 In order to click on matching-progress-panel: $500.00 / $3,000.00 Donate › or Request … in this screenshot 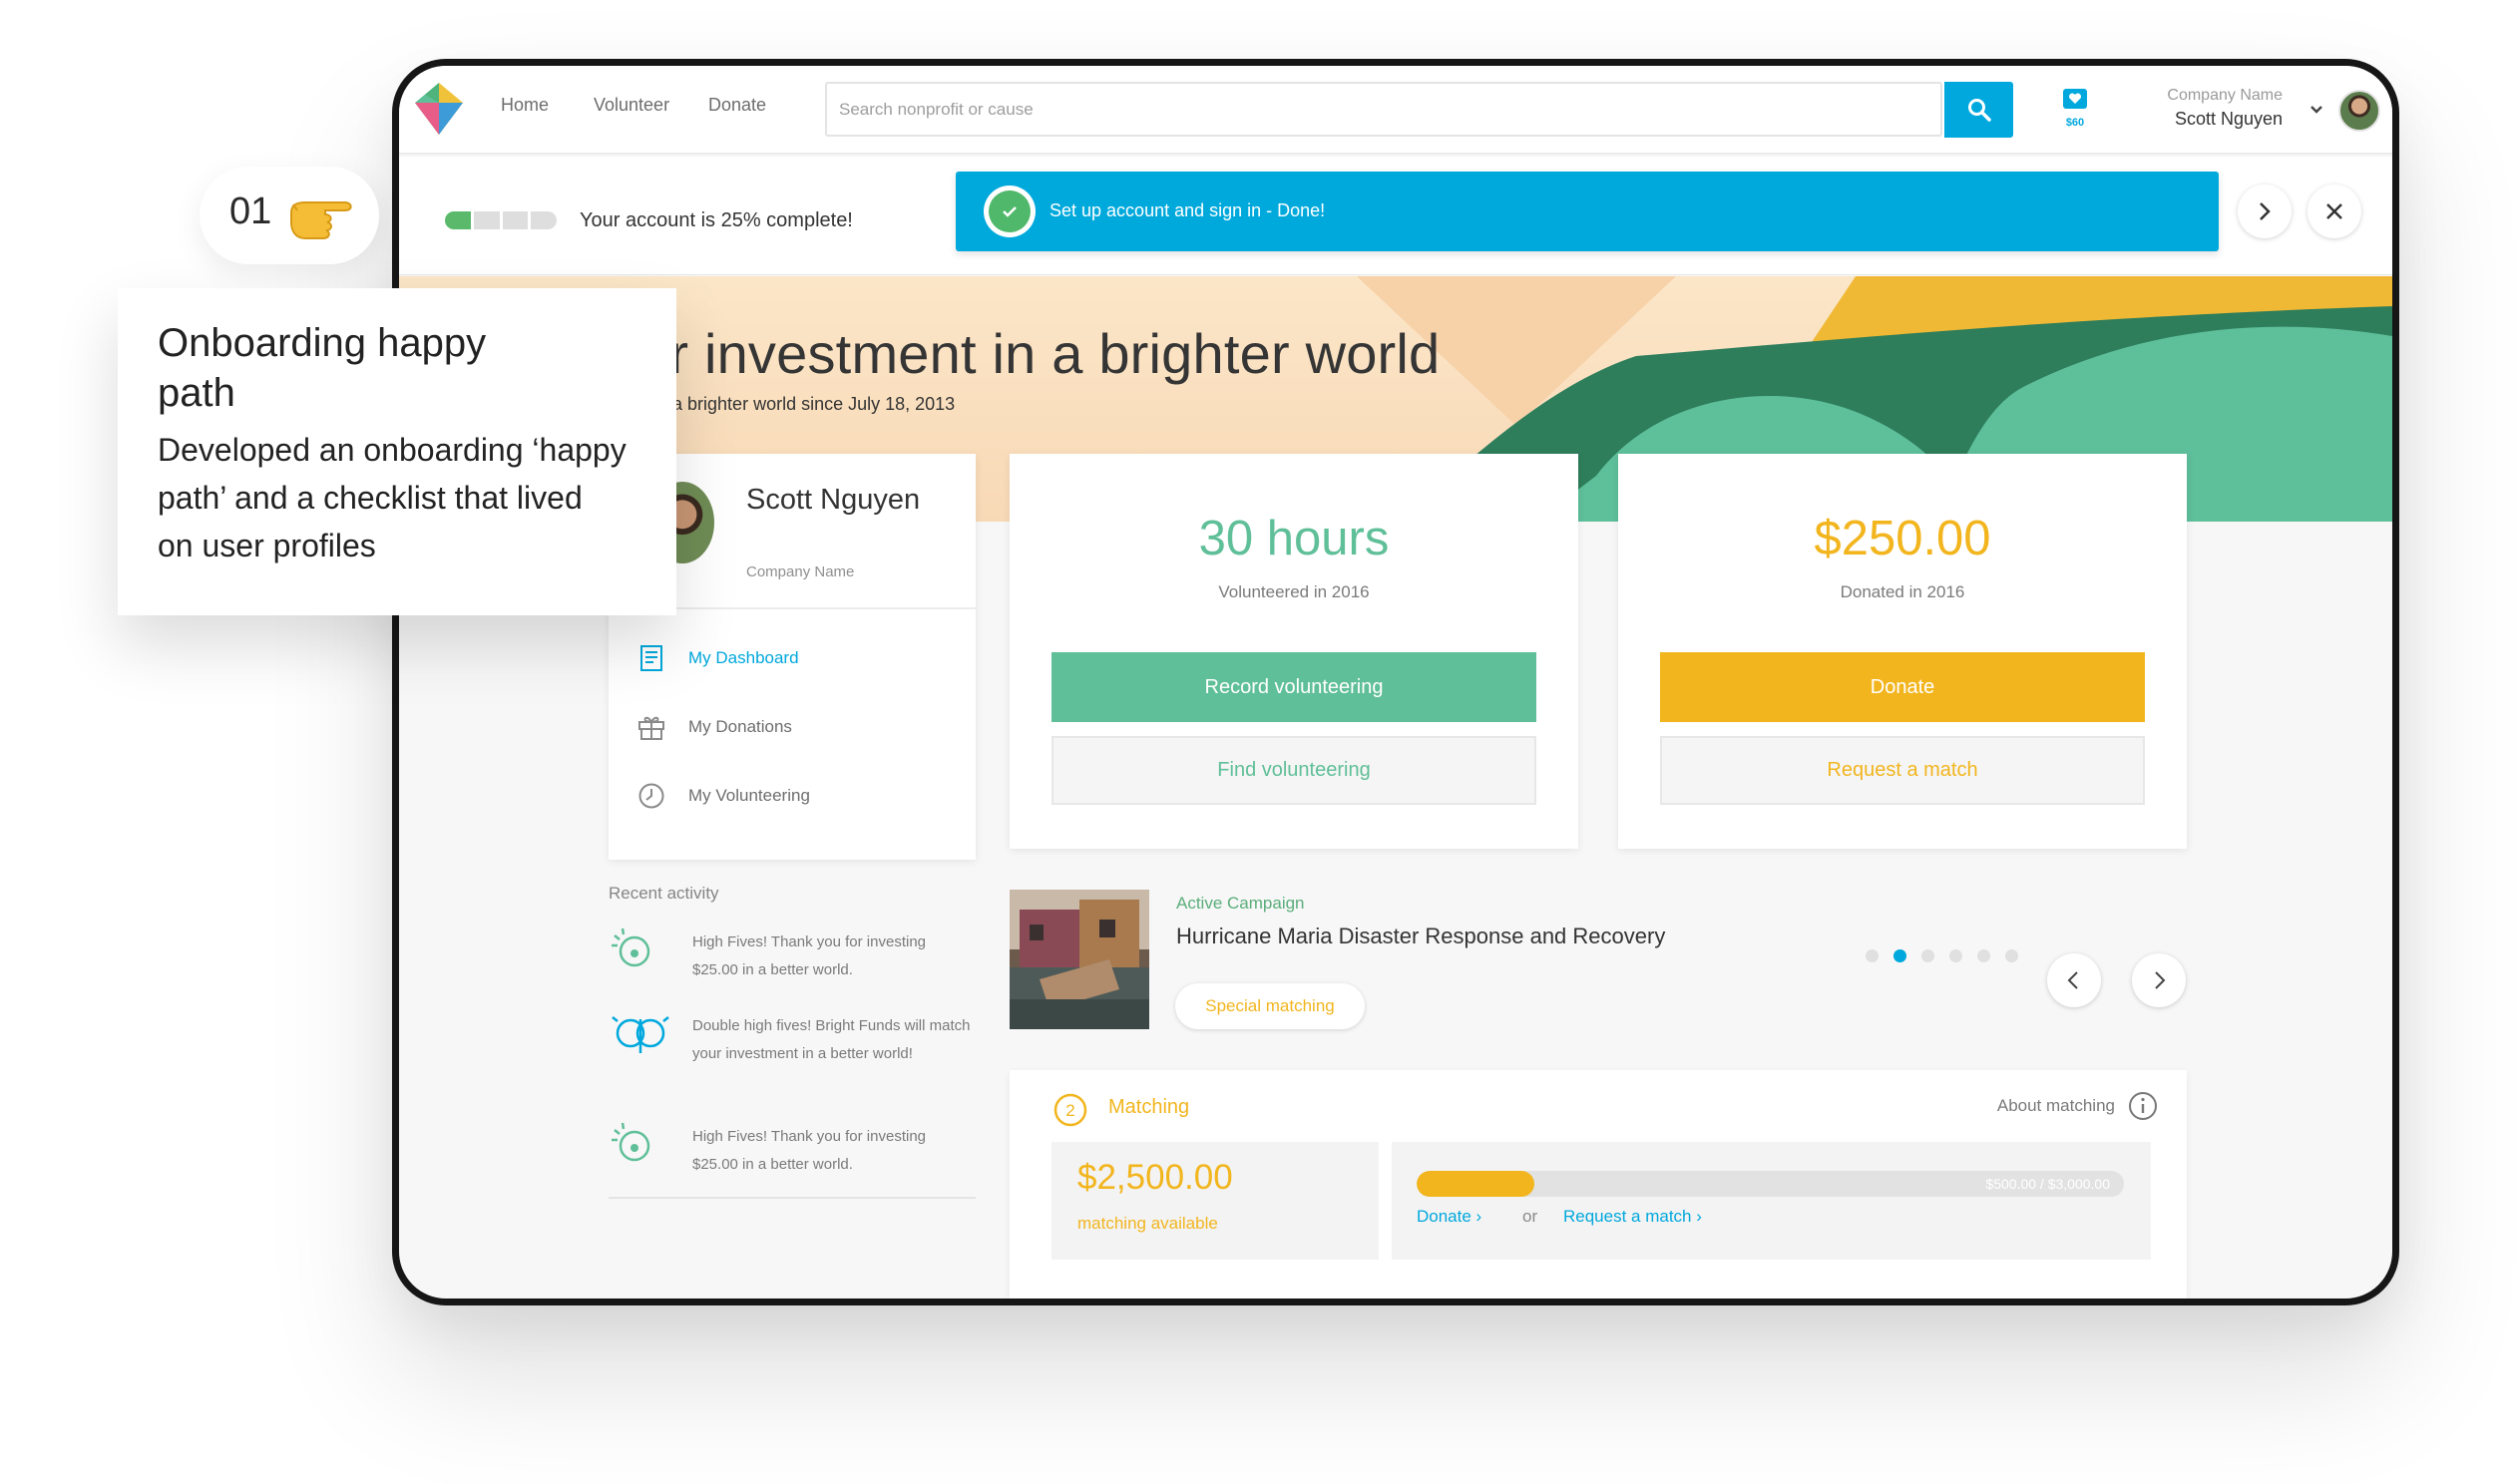, I will do `click(1771, 1201)`.